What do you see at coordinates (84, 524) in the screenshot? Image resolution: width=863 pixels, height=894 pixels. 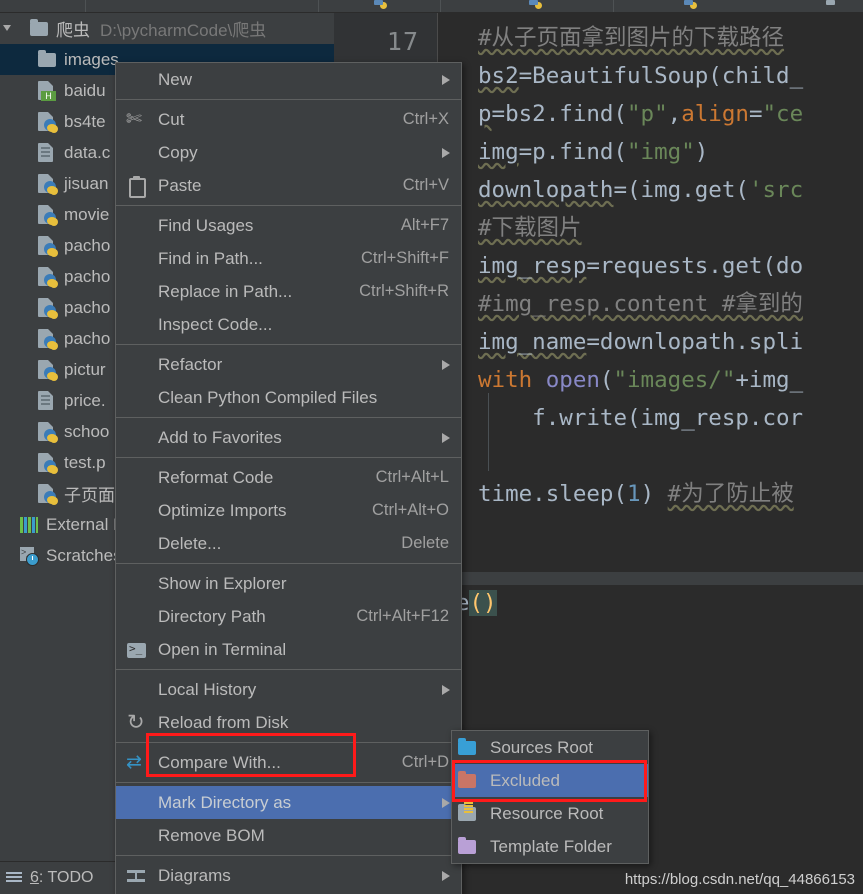 I see `tree-label: External L` at bounding box center [84, 524].